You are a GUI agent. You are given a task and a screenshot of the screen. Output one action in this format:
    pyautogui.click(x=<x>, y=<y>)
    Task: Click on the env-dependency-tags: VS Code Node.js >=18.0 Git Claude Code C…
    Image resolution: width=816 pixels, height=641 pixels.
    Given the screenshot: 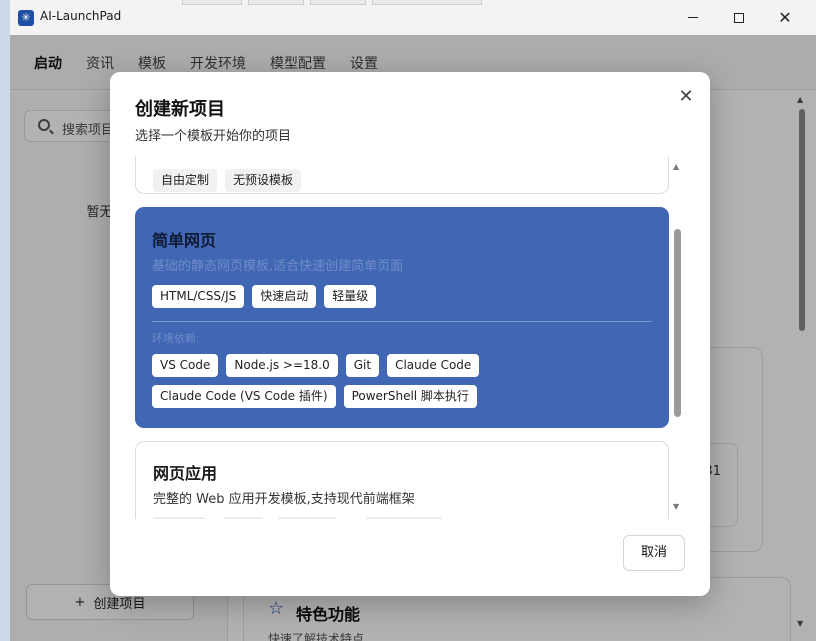 What is the action you would take?
    pyautogui.click(x=407, y=381)
    